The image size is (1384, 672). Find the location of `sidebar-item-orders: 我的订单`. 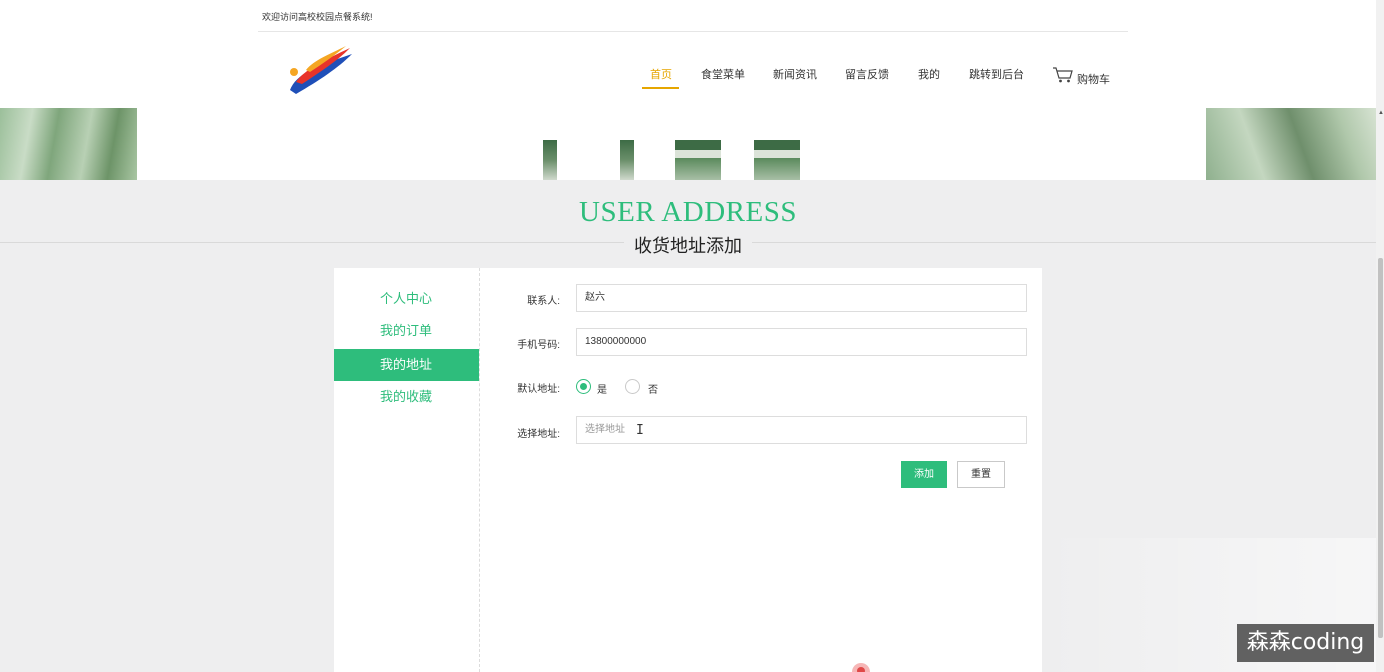

sidebar-item-orders: 我的订单 is located at coordinates (406, 331).